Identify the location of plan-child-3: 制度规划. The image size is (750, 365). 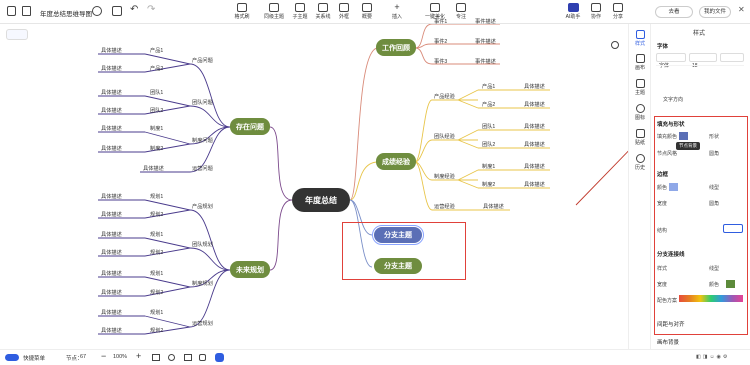
(202, 283).